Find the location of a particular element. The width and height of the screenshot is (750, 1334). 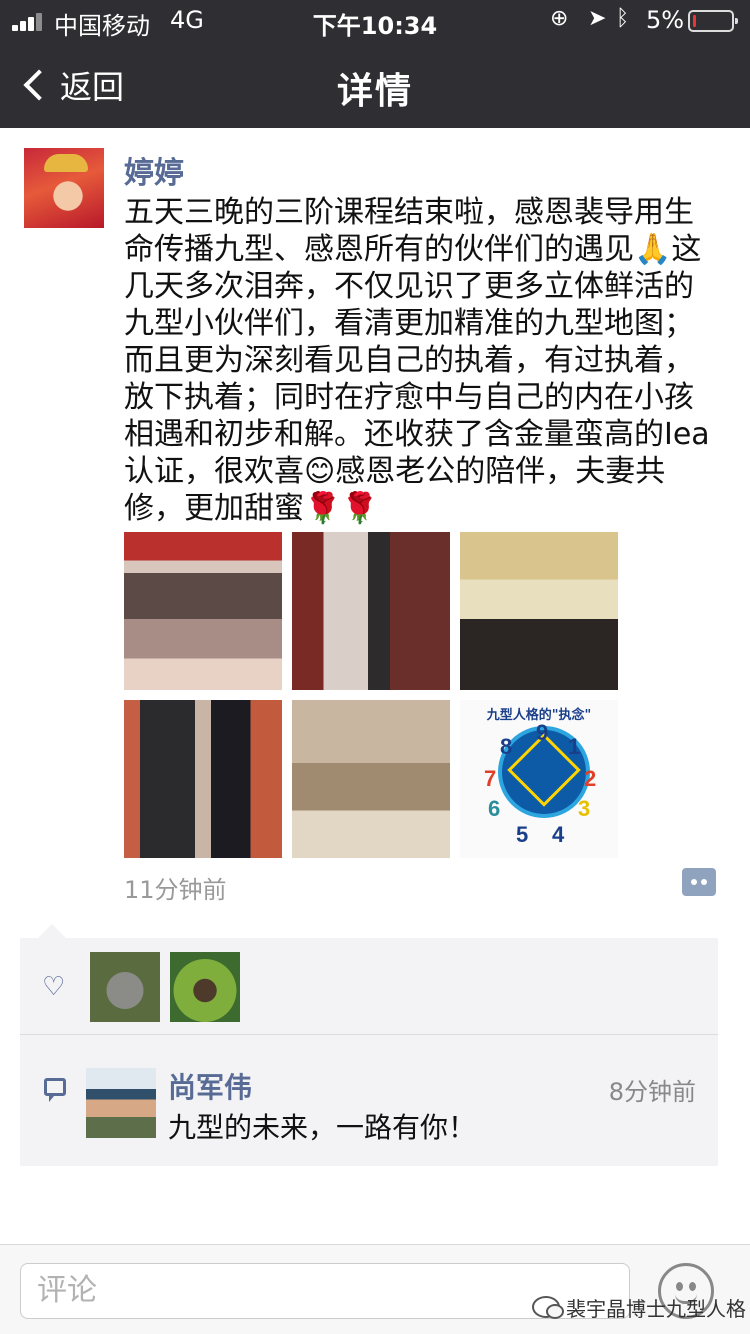

enneagram-number: 9 is located at coordinates (542, 732).